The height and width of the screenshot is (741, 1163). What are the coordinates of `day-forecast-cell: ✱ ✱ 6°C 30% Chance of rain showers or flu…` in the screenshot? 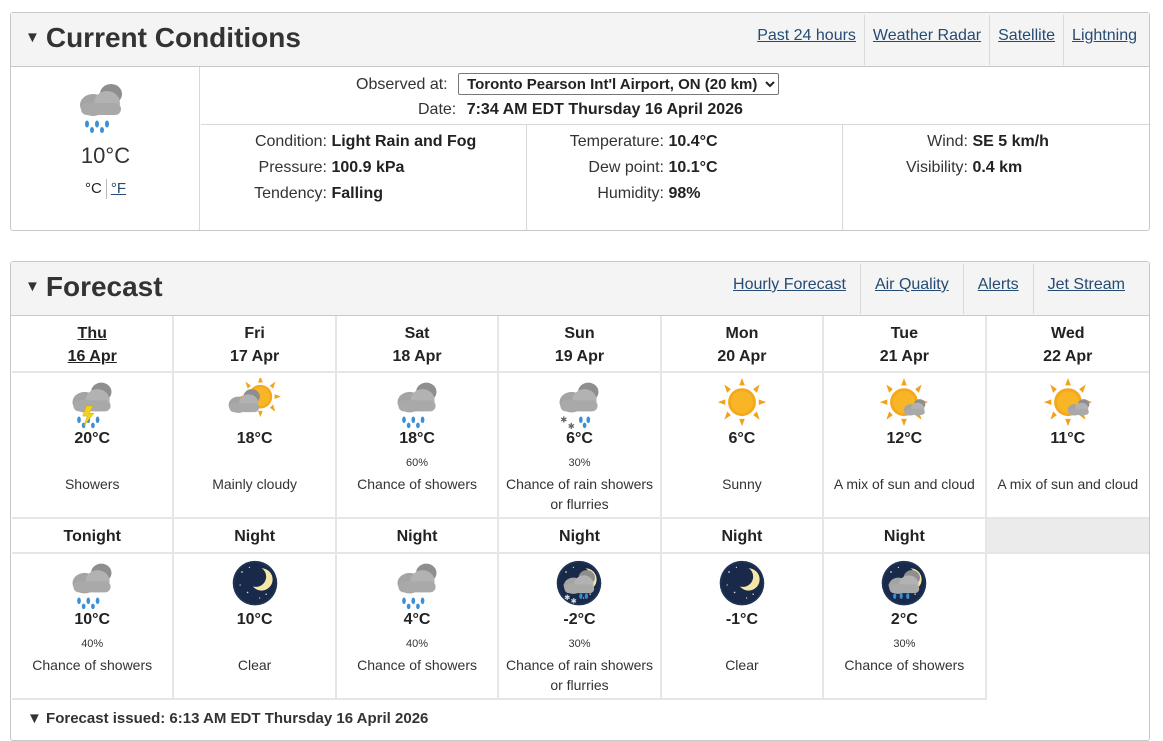 It's located at (580, 446).